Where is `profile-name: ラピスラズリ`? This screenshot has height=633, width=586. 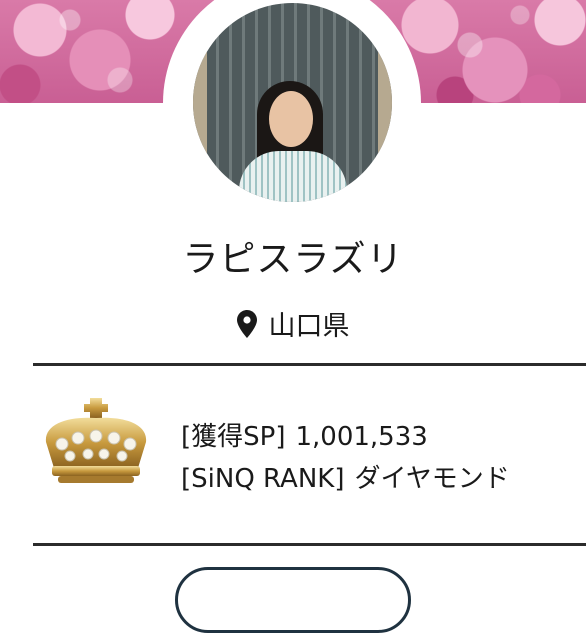 profile-name: ラピスラズリ is located at coordinates (293, 259).